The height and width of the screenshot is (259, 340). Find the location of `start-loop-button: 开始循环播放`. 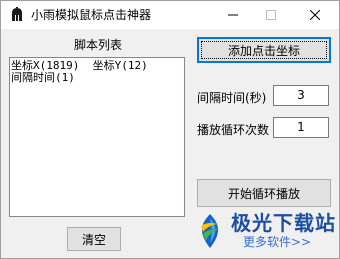

start-loop-button: 开始循环播放 is located at coordinates (264, 193).